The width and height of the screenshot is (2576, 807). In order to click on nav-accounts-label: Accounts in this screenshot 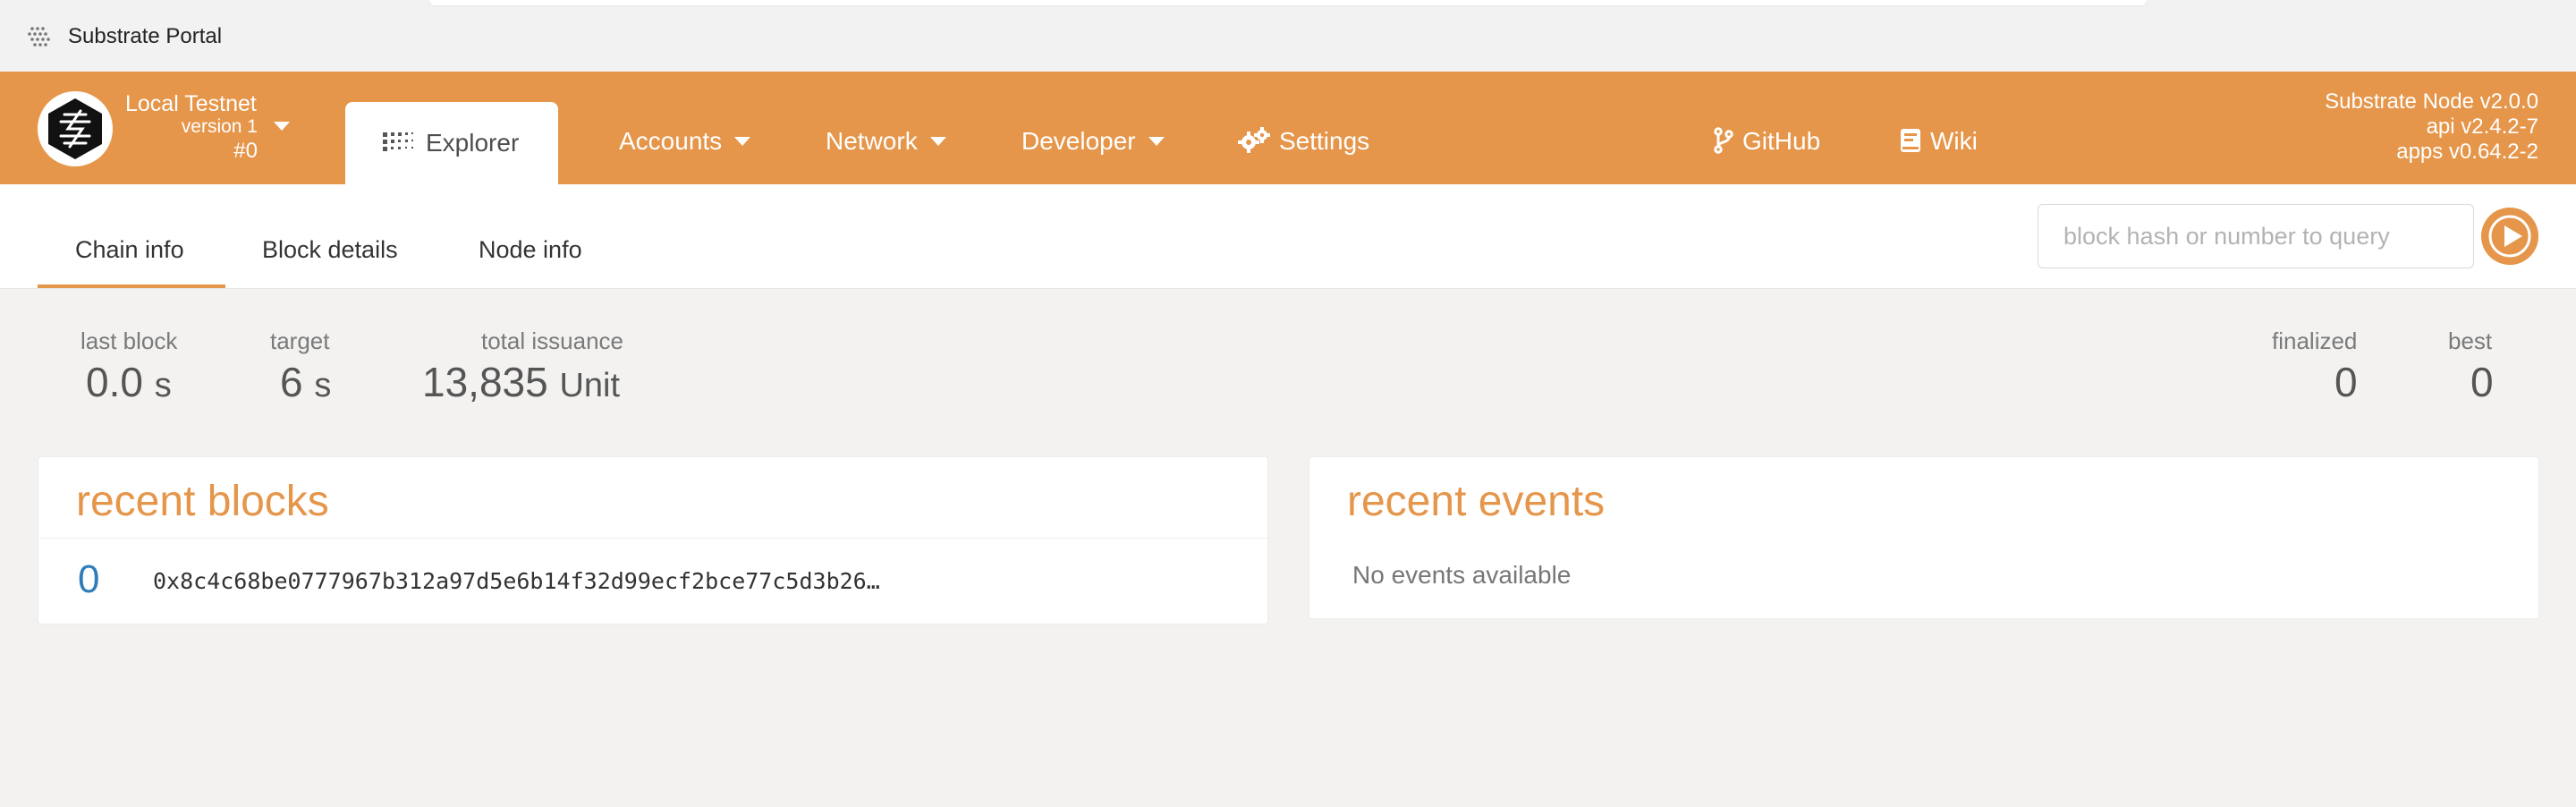, I will do `click(671, 141)`.